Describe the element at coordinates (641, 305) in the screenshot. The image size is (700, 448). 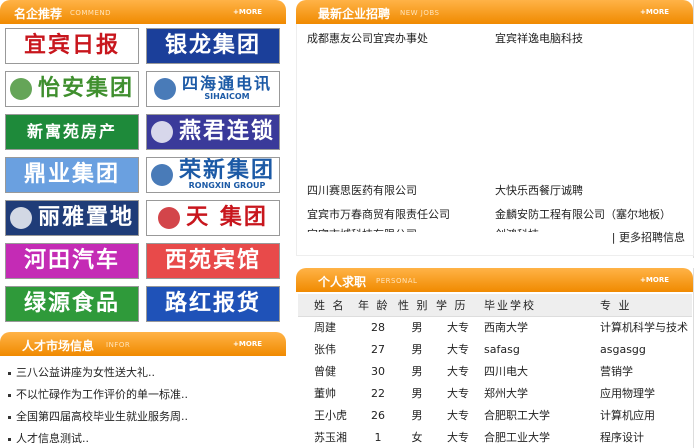
I see `column-header: 专 业` at that location.